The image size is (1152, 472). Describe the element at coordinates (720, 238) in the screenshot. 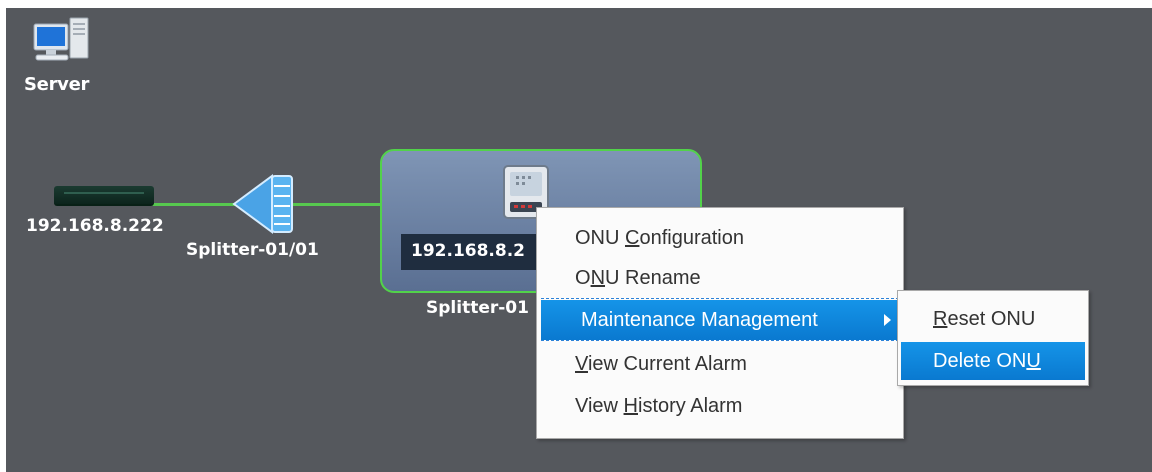

I see `menu-item-onu-configuration: ONU Configuration` at that location.